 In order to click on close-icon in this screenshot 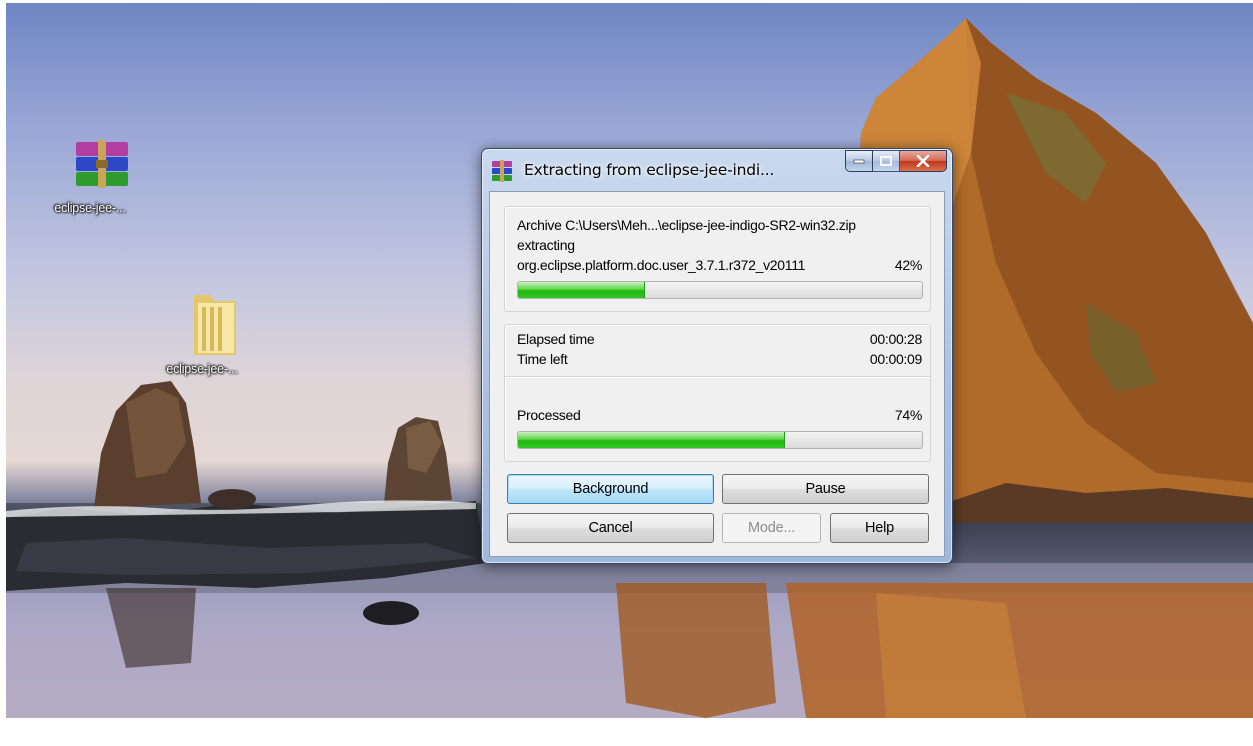, I will do `click(923, 161)`.